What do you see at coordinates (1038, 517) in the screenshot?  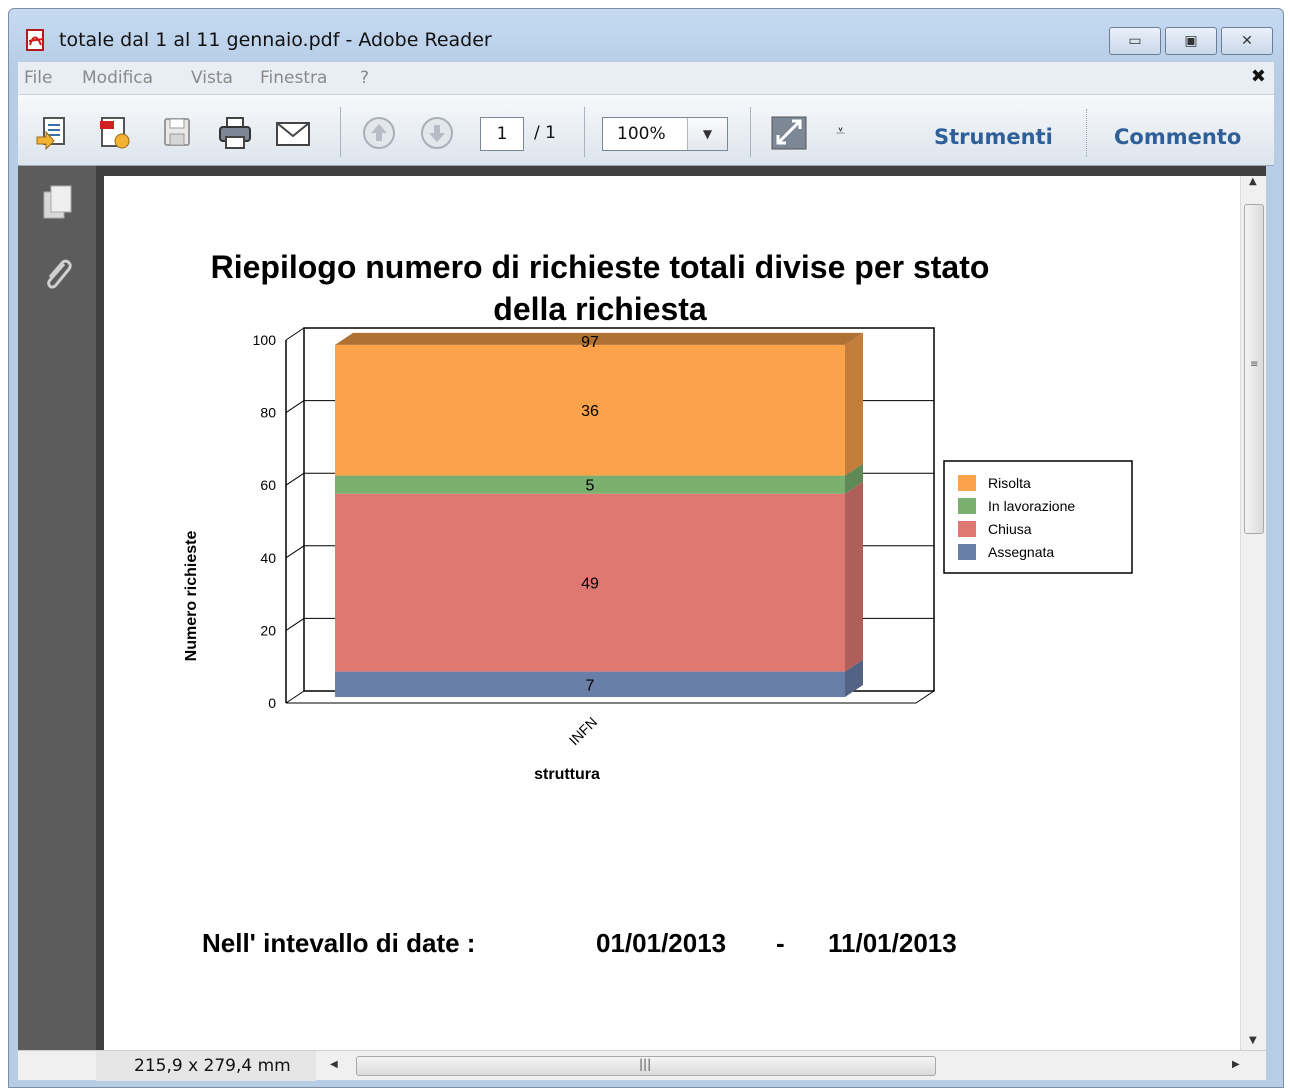 I see `chart-legend: Risolta In lavorazione Chiusa Assegnata` at bounding box center [1038, 517].